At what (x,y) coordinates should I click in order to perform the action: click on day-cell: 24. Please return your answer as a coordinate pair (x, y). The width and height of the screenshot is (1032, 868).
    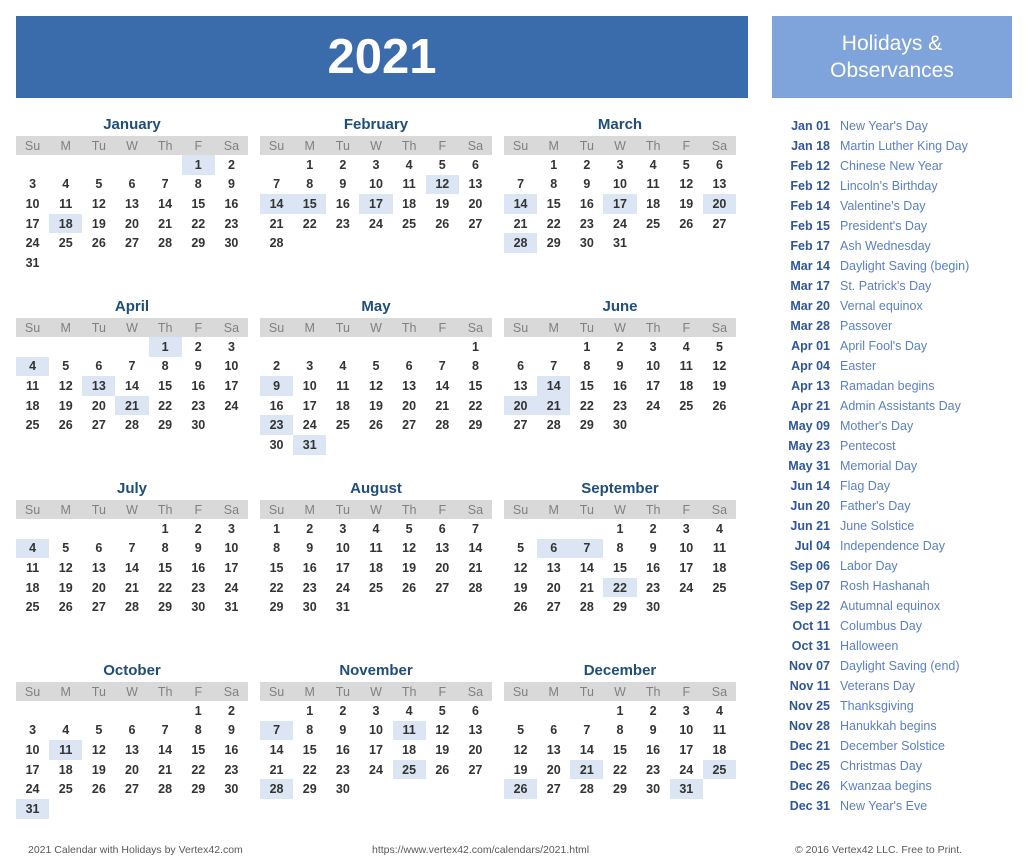
    Looking at the image, I should click on (309, 425).